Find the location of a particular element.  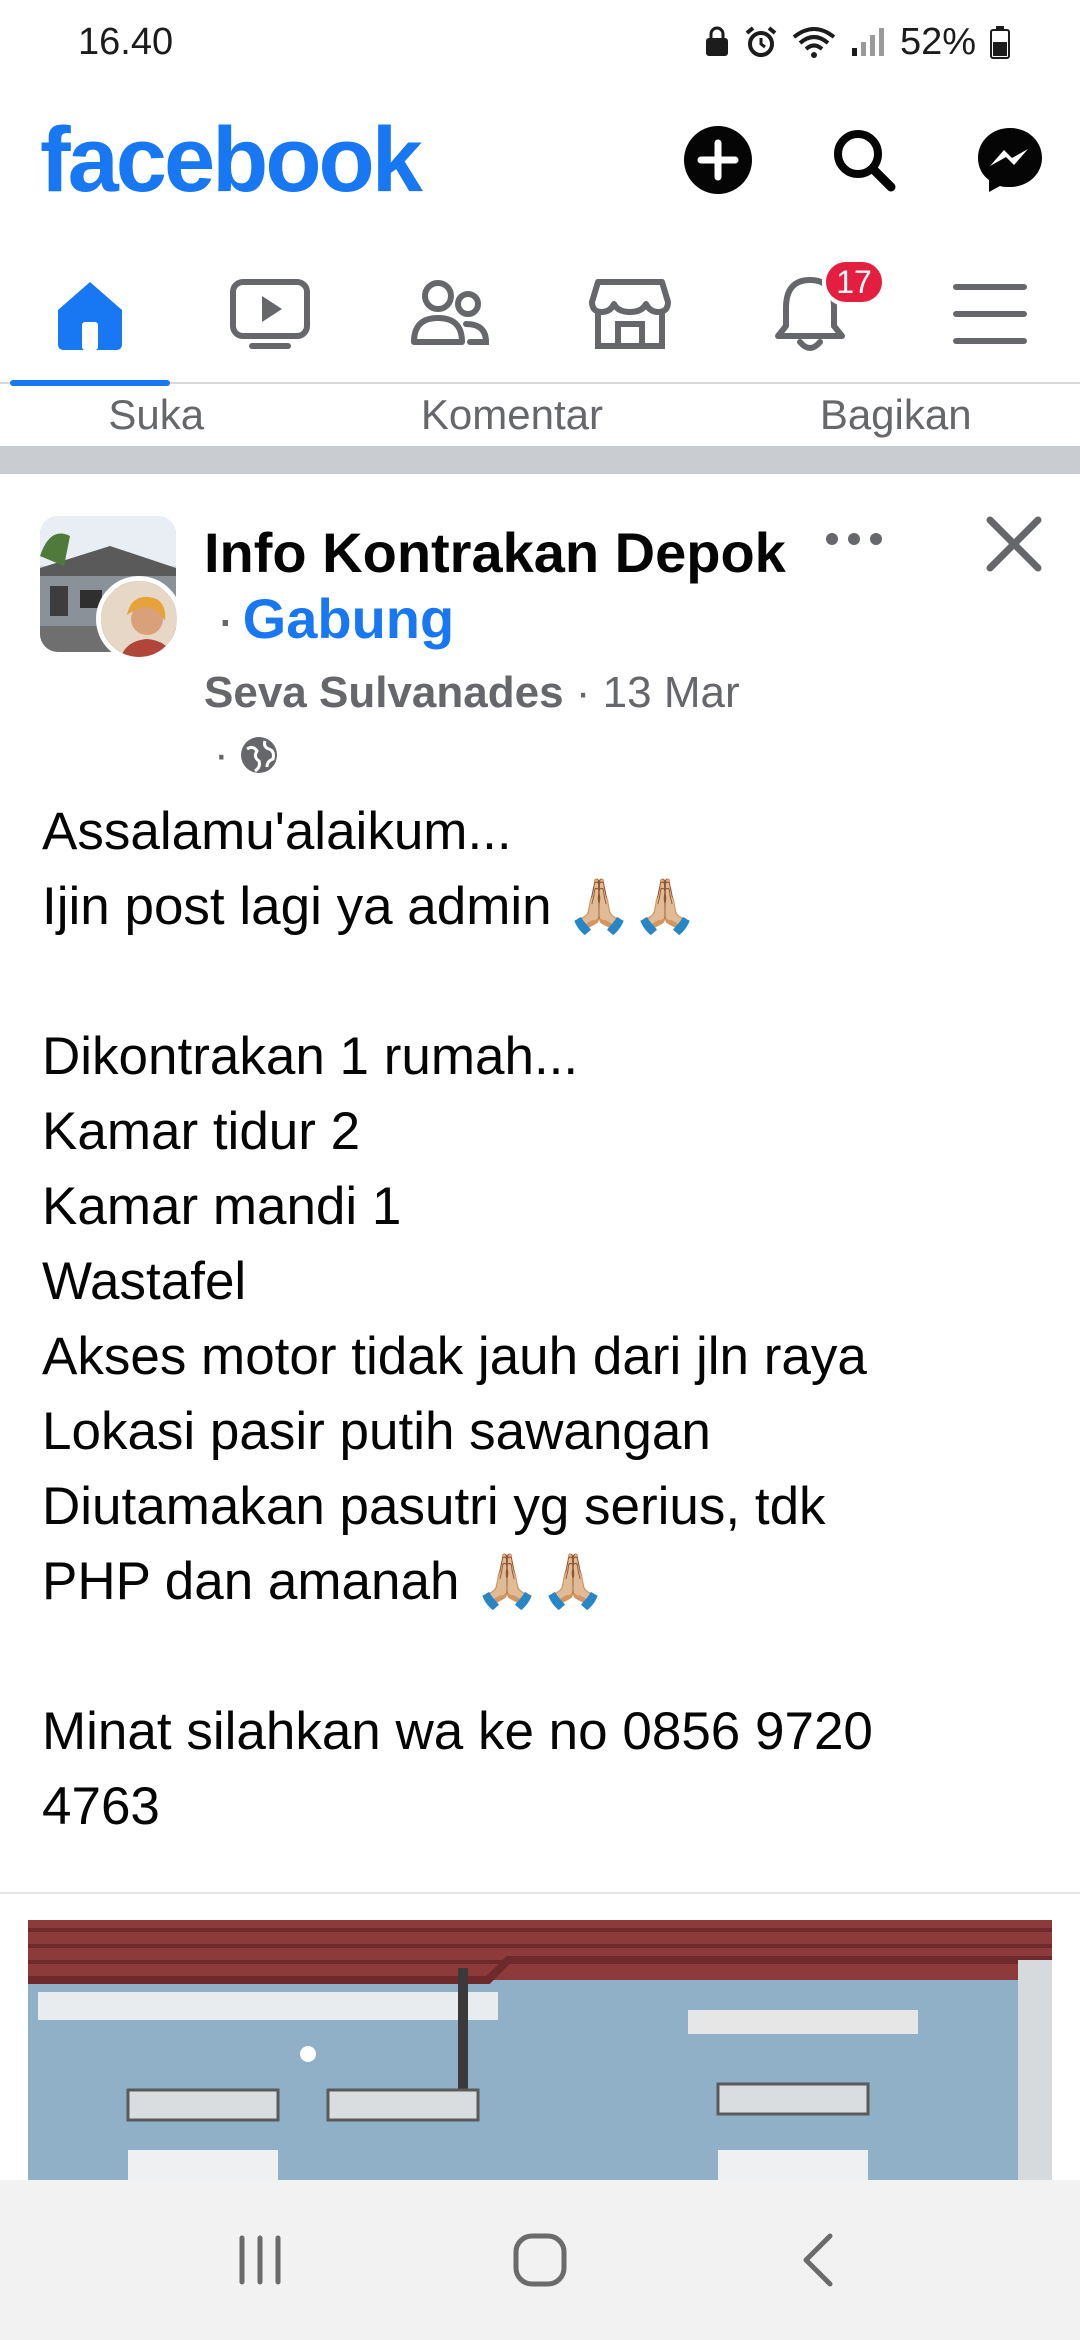

notification-badge: 17 is located at coordinates (854, 282).